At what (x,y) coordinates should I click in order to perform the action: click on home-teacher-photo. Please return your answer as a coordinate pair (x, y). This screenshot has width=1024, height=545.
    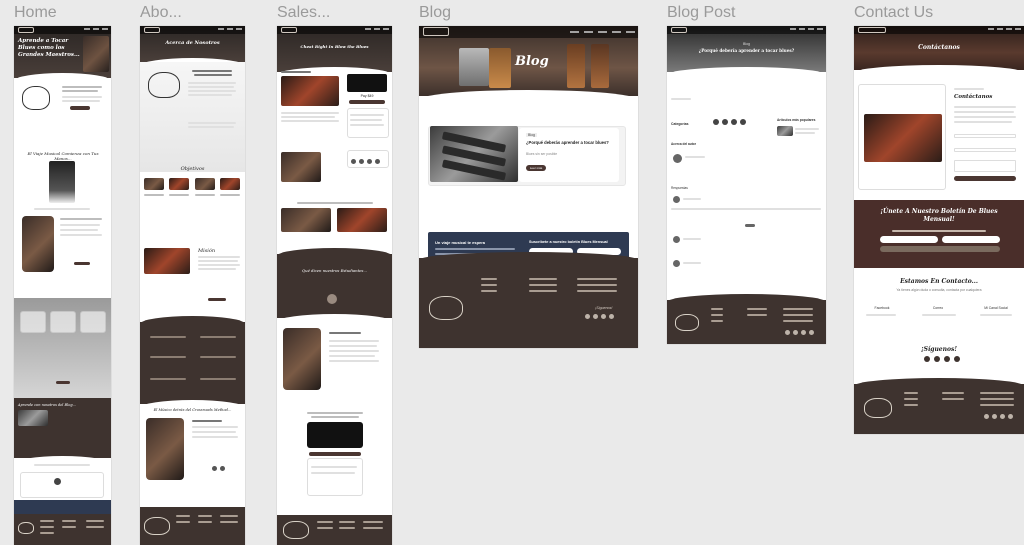
    Looking at the image, I should click on (38, 244).